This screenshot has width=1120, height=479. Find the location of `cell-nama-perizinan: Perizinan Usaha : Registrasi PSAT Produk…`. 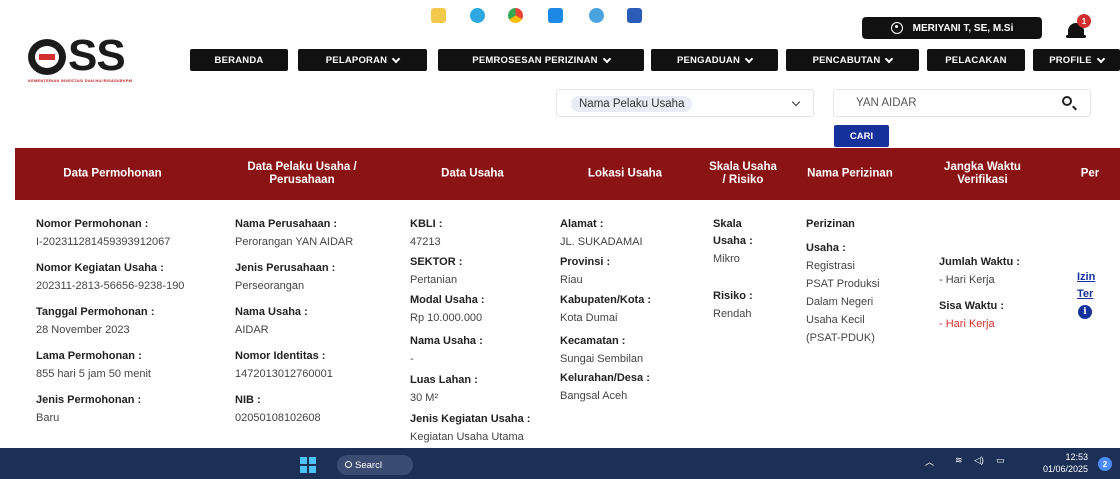

cell-nama-perizinan: Perizinan Usaha : Registrasi PSAT Produk… is located at coordinates (861, 281).